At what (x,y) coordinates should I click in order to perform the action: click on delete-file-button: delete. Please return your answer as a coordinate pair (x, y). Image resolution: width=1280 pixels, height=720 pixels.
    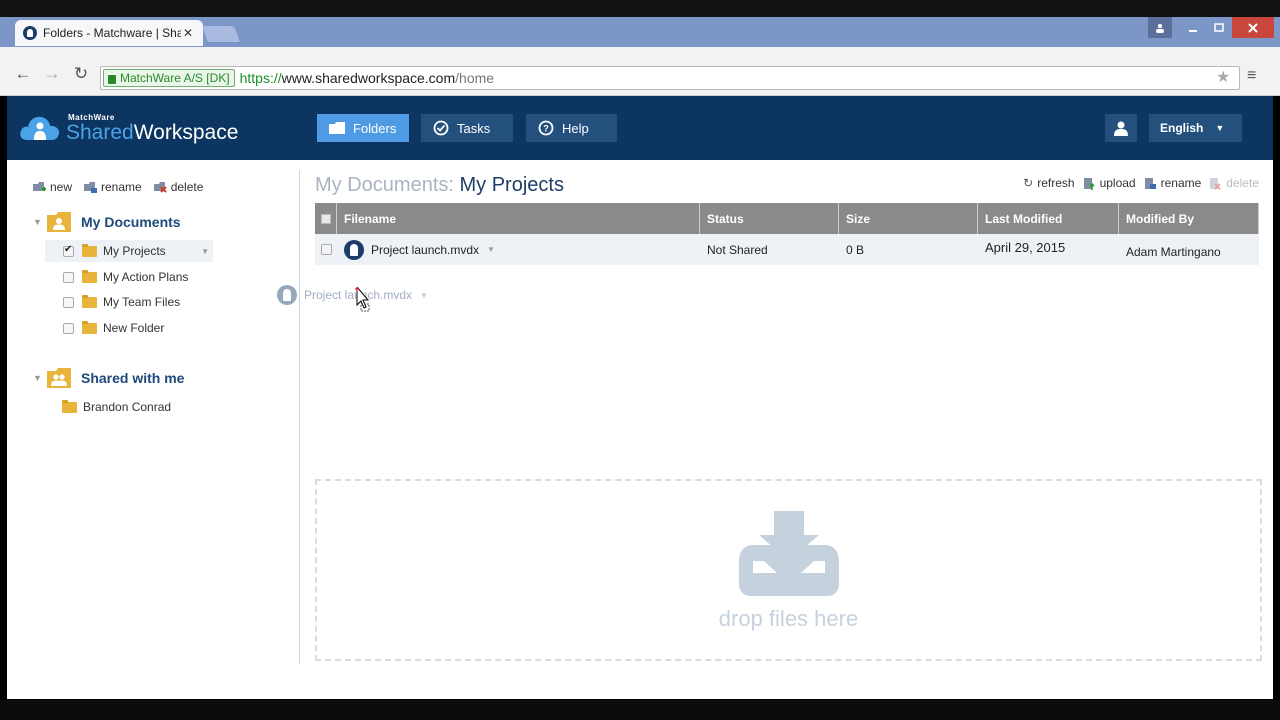
    Looking at the image, I should click on (1234, 183).